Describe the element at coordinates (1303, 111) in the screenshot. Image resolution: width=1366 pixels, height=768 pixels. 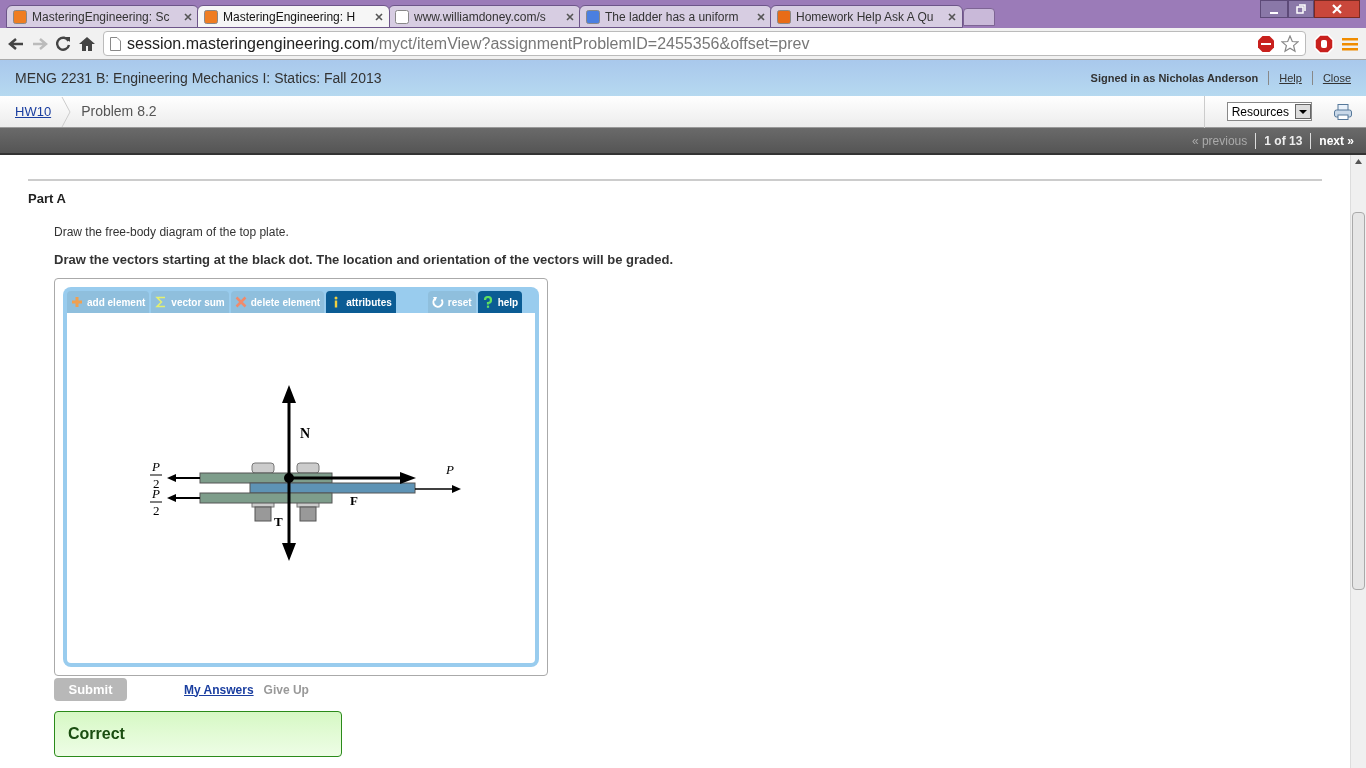
I see `dropdown-caret-icon` at that location.